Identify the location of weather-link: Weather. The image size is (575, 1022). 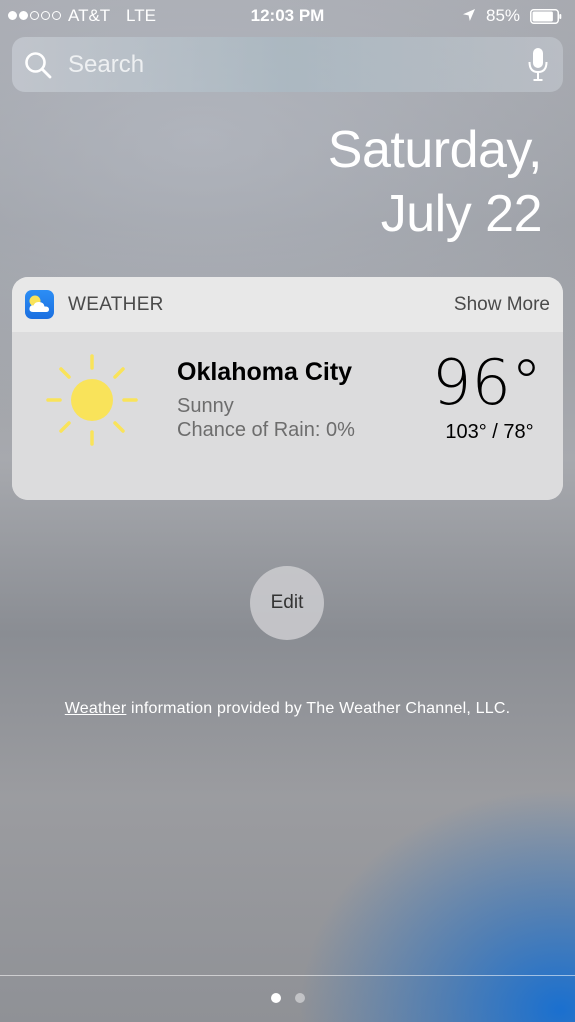
(96, 708).